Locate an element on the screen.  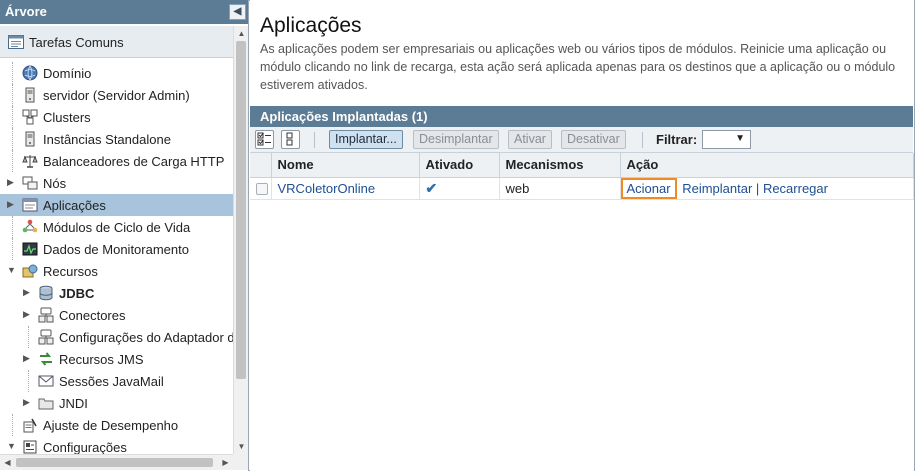
tree-item-recursos: ▼ Recursos is located at coordinates (116, 271).